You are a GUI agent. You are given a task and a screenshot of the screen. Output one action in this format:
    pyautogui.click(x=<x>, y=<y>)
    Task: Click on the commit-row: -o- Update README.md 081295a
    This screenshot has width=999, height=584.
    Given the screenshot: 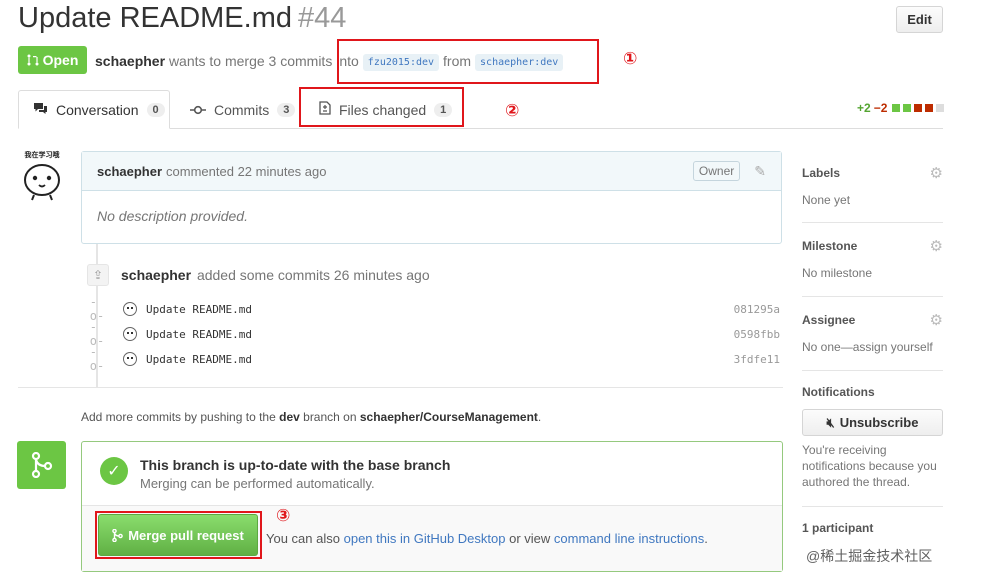 What is the action you would take?
    pyautogui.click(x=434, y=309)
    